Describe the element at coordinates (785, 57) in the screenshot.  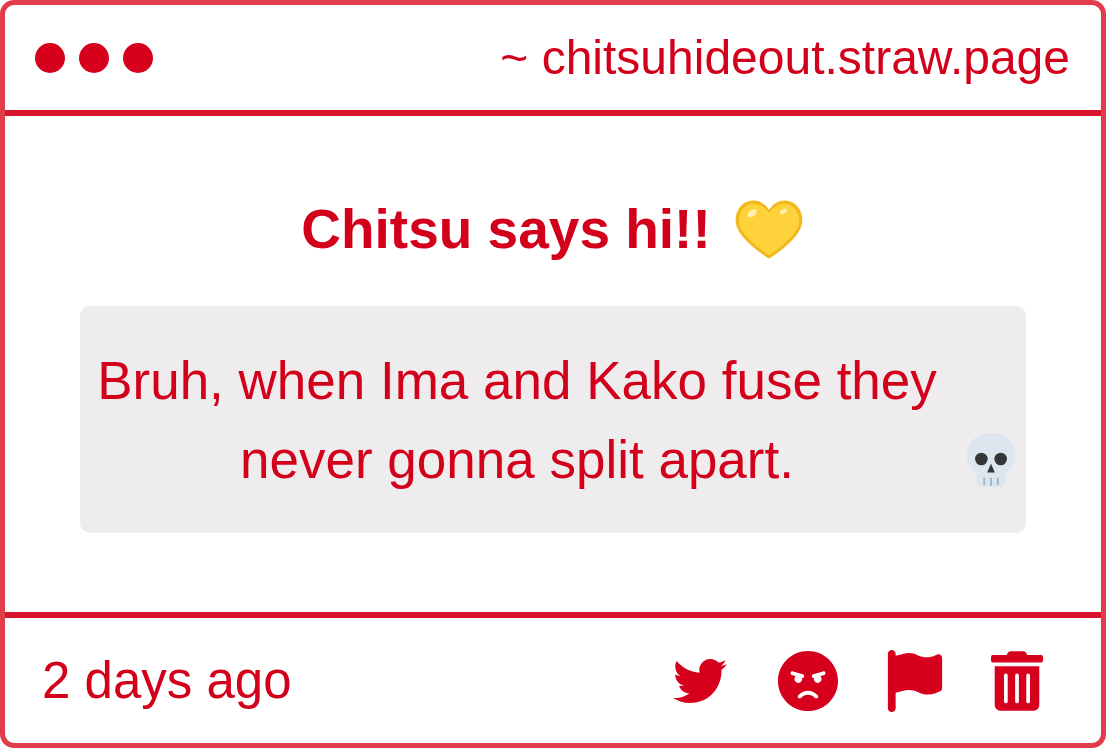
I see `page-url: ~ chitsuhideout.straw.page` at that location.